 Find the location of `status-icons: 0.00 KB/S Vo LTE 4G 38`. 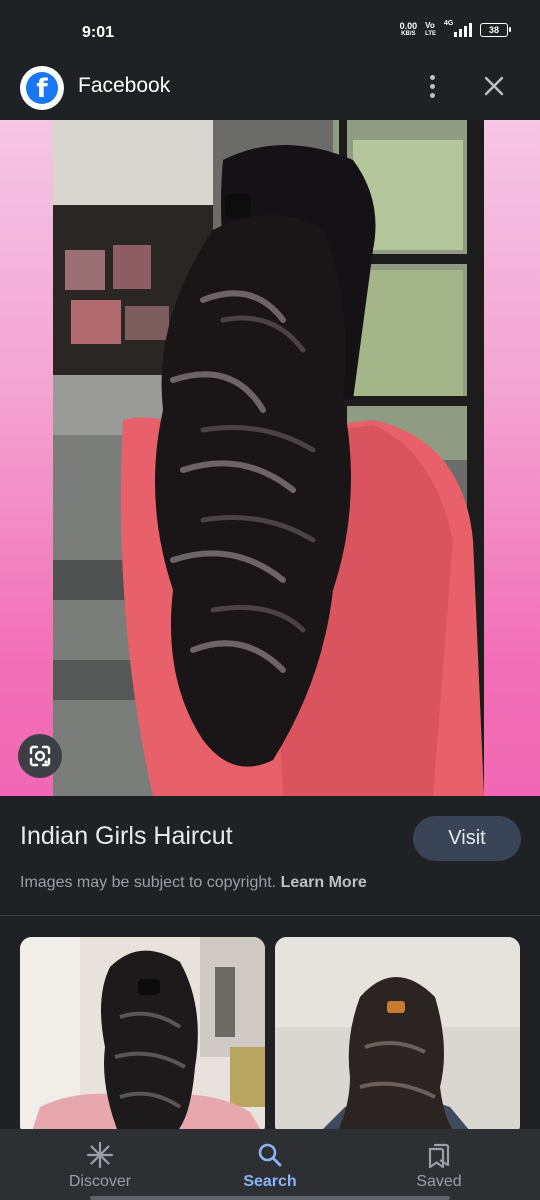

status-icons: 0.00 KB/S Vo LTE 4G 38 is located at coordinates (455, 29).